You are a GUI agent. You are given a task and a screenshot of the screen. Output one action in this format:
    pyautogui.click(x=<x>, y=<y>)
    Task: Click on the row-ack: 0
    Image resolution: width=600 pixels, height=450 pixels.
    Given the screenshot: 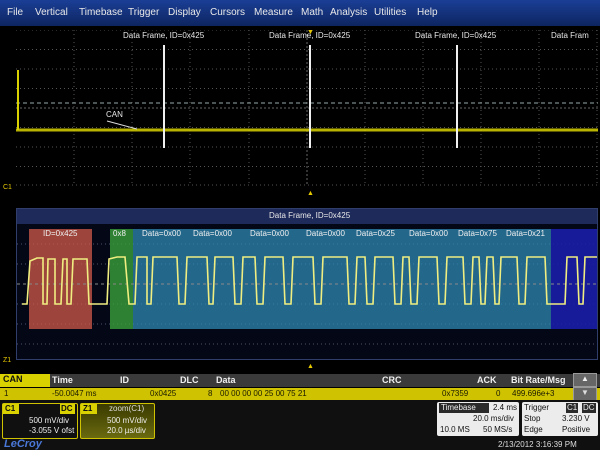 What is the action you would take?
    pyautogui.click(x=498, y=393)
    